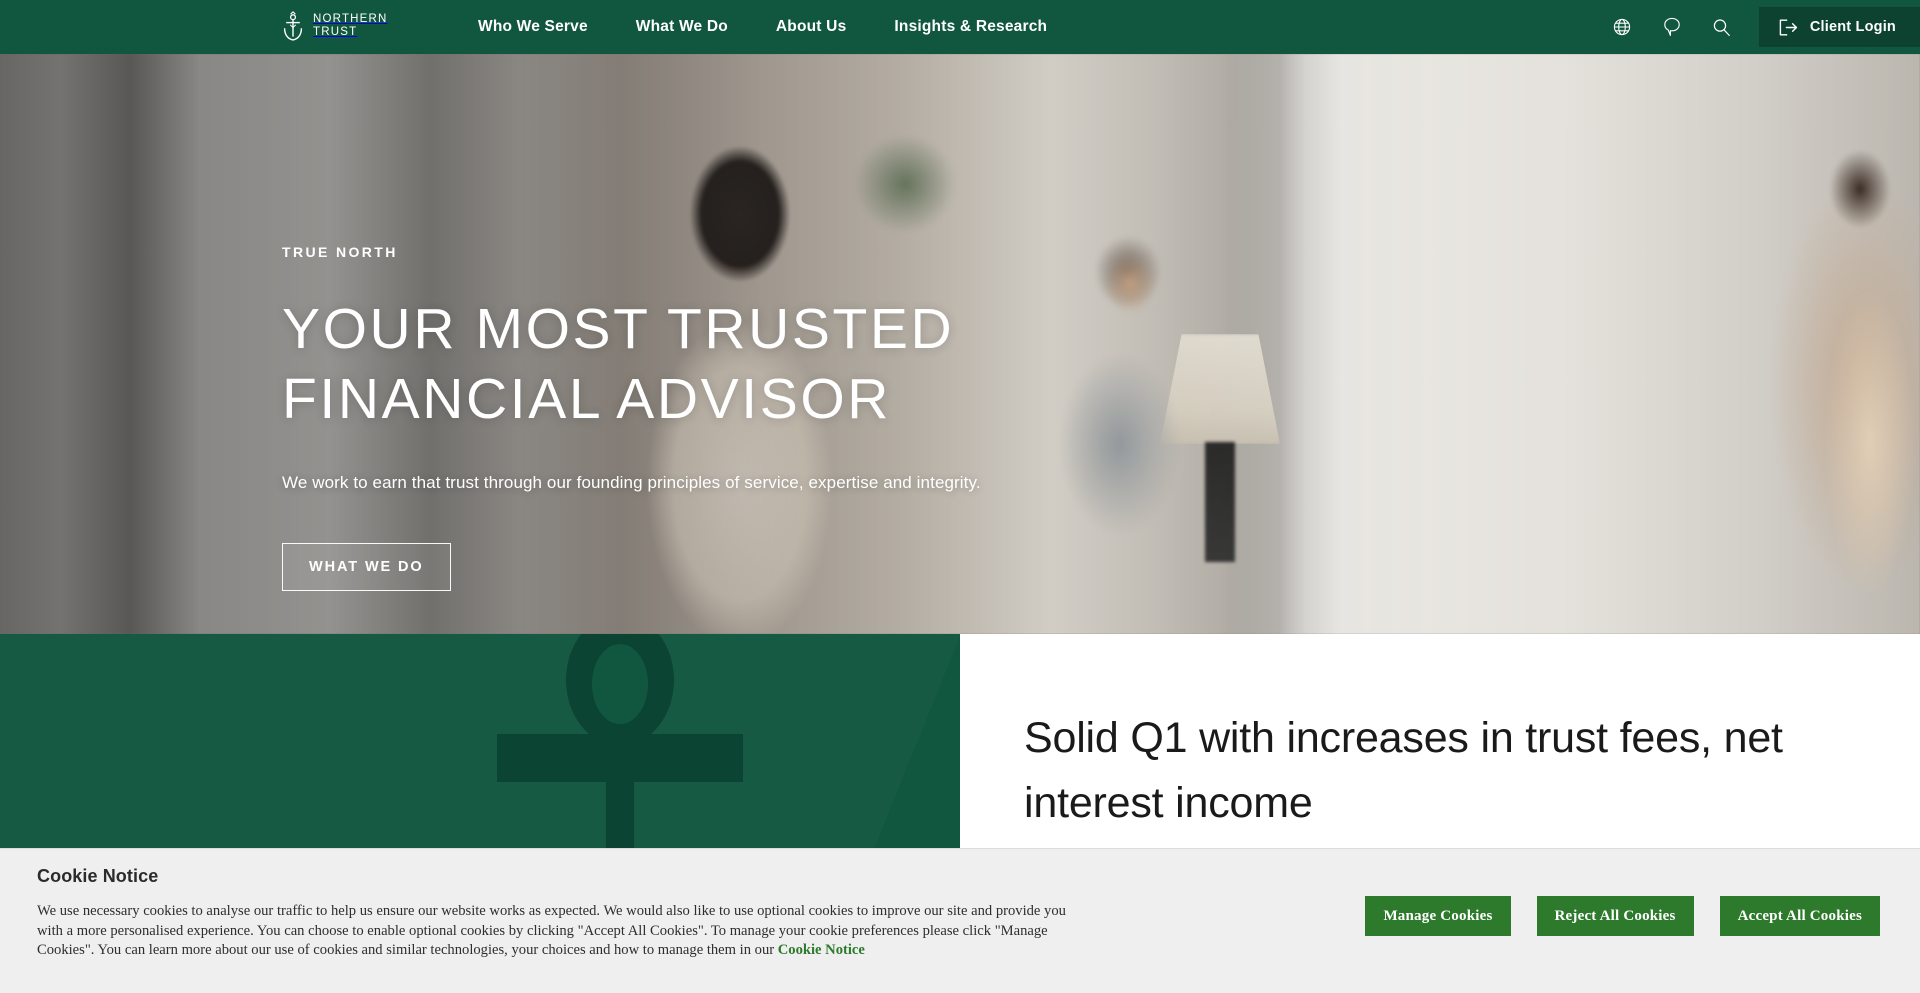 The height and width of the screenshot is (993, 1920). Describe the element at coordinates (533, 27) in the screenshot. I see `nav-item-who-we-serve: Who We Serve` at that location.